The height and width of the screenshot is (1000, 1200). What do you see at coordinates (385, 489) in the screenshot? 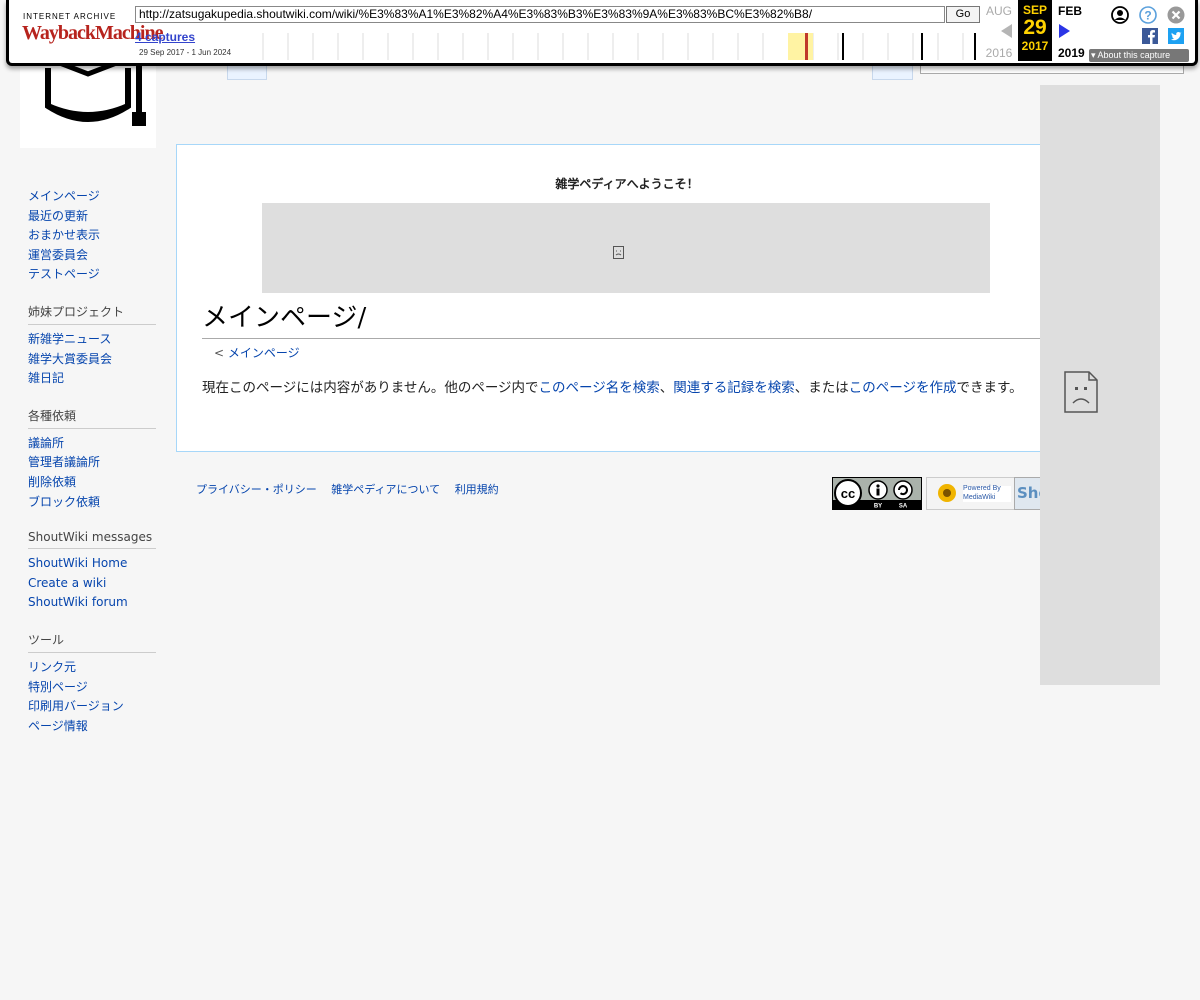
I see `footer-link-about: 雑学ペディアについて` at bounding box center [385, 489].